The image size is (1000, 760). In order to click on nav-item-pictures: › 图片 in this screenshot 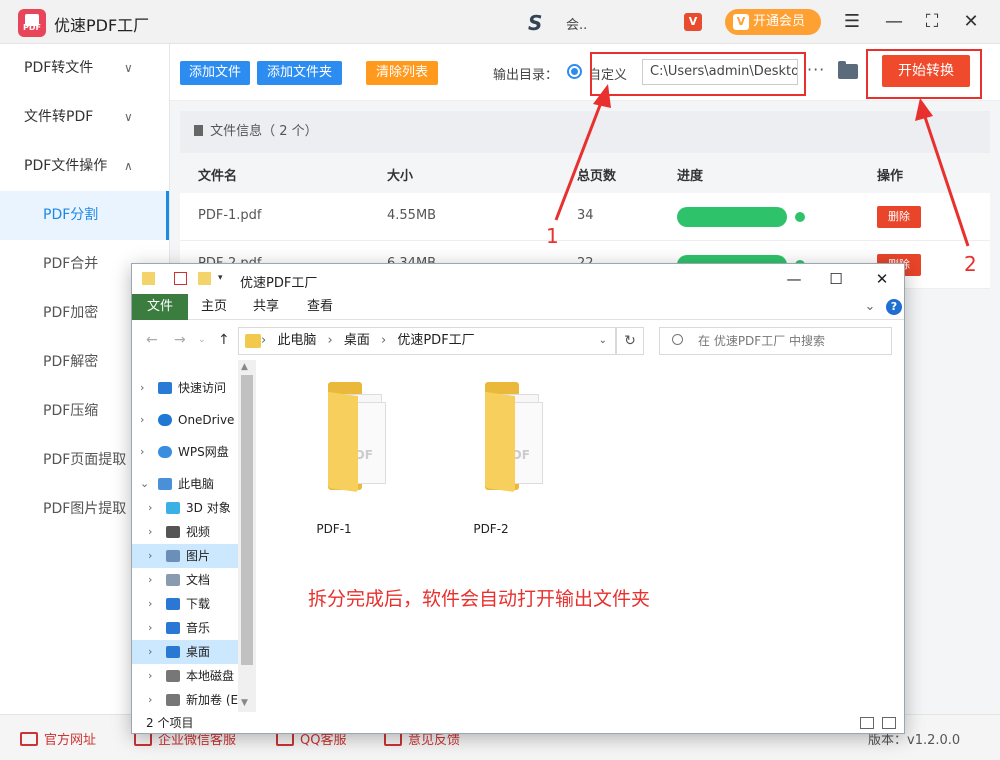, I will do `click(185, 556)`.